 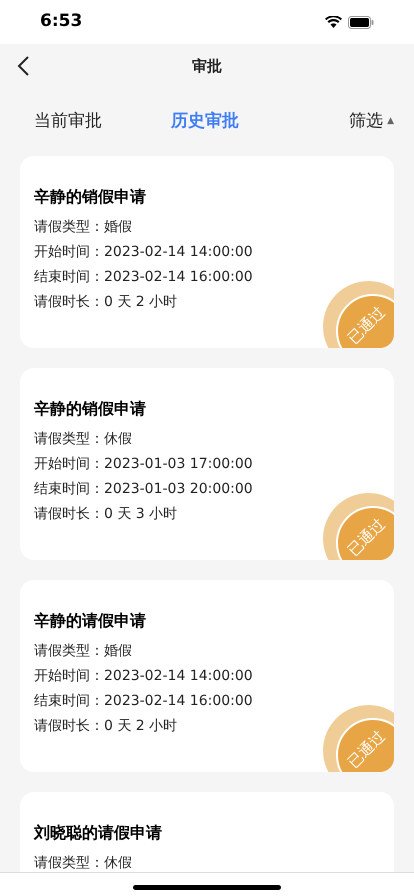 I want to click on back-icon, so click(x=23, y=66).